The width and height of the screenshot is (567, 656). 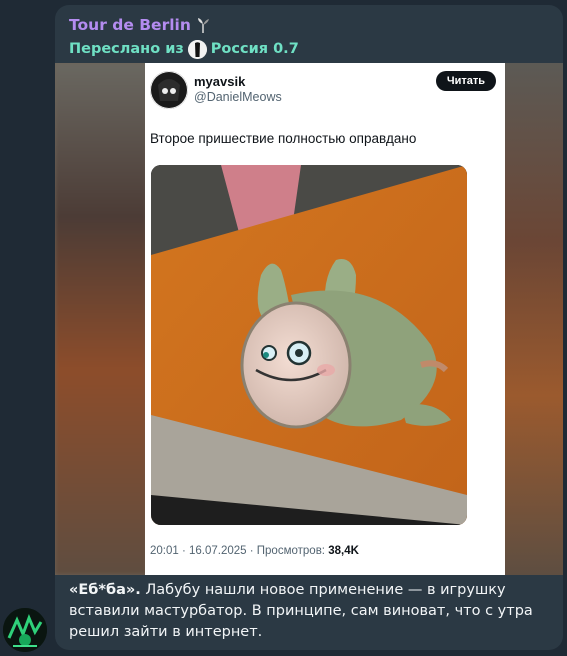 I want to click on forwarded-from: Переслано из Россия 0.7, so click(x=311, y=49).